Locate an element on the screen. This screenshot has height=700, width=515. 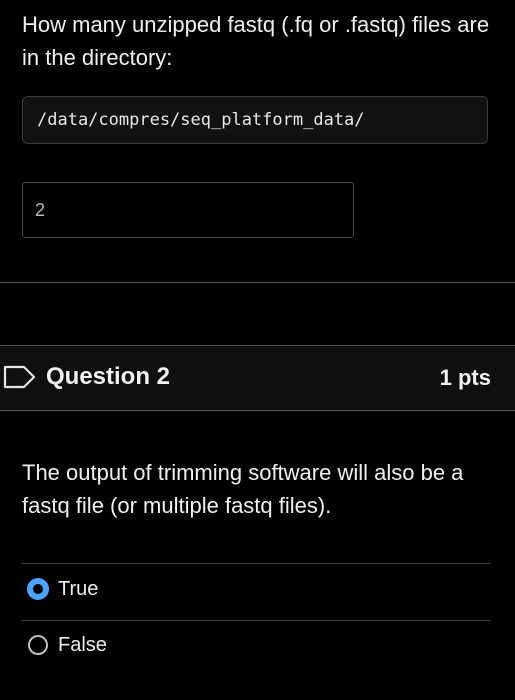
question-1-answer-input is located at coordinates (188, 210).